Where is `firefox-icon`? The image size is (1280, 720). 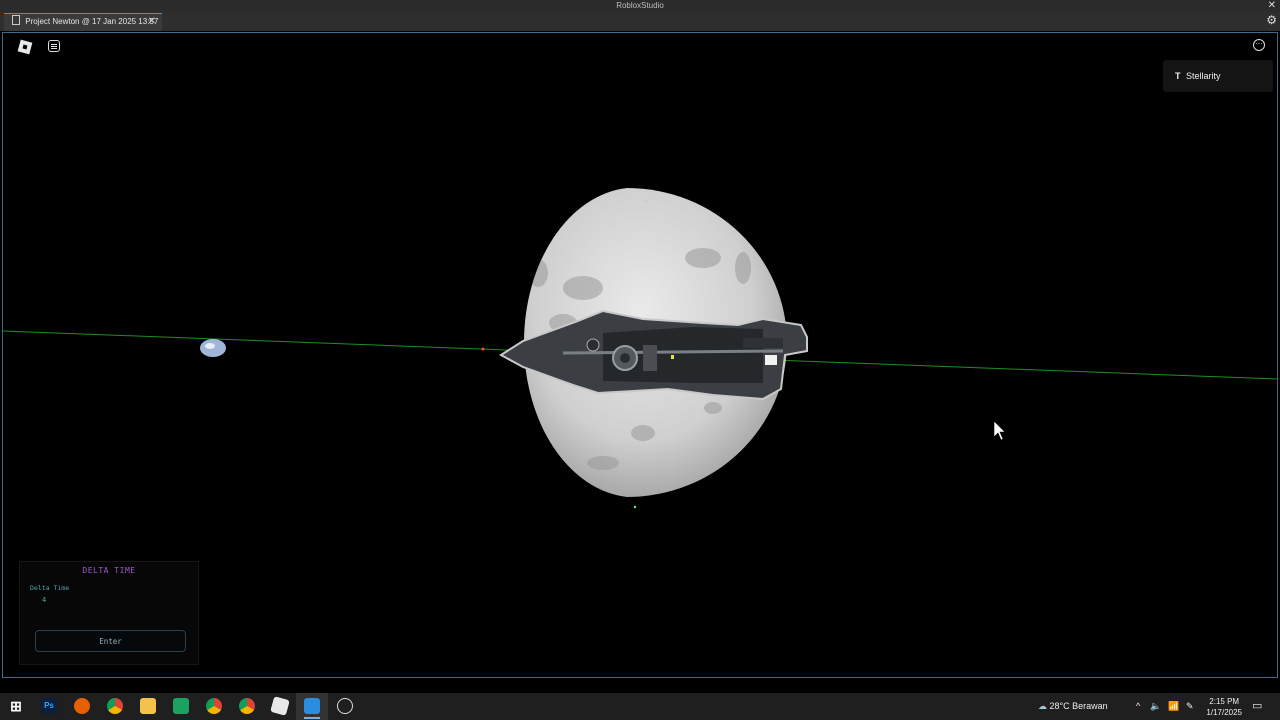 firefox-icon is located at coordinates (82, 706).